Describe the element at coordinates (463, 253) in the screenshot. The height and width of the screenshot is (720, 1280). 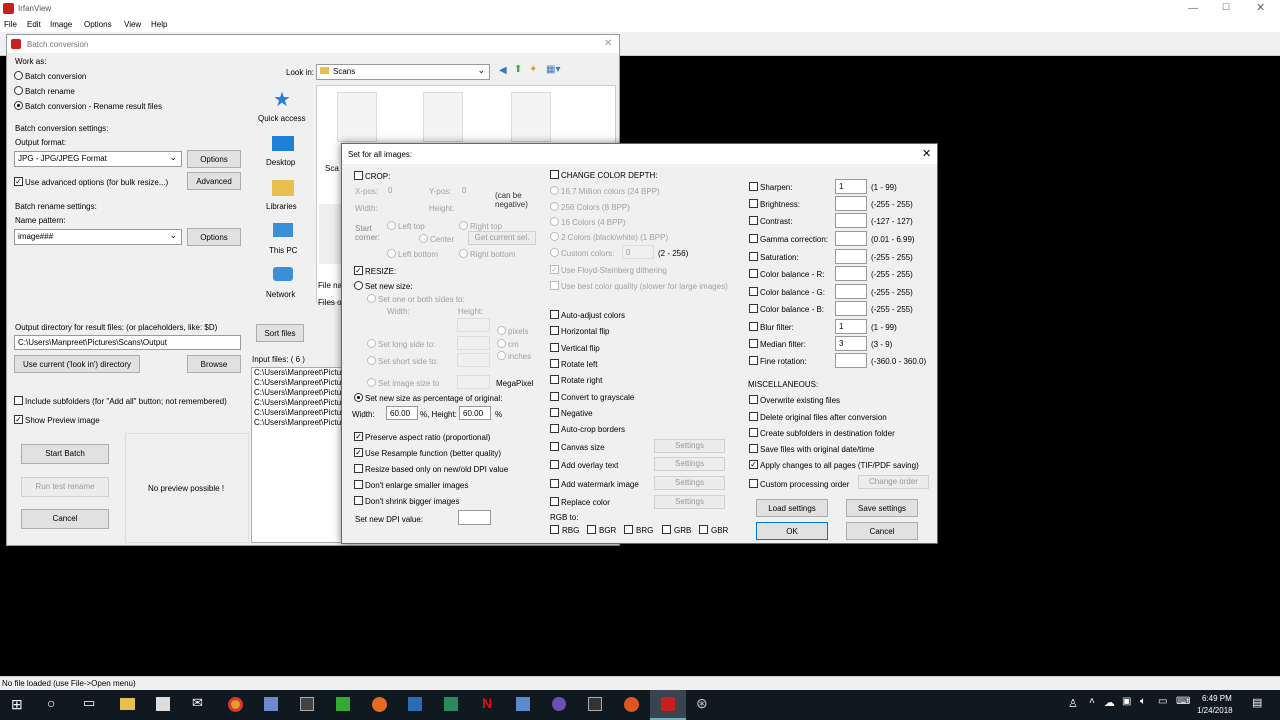
I see `corner-right-bottom-radio` at that location.